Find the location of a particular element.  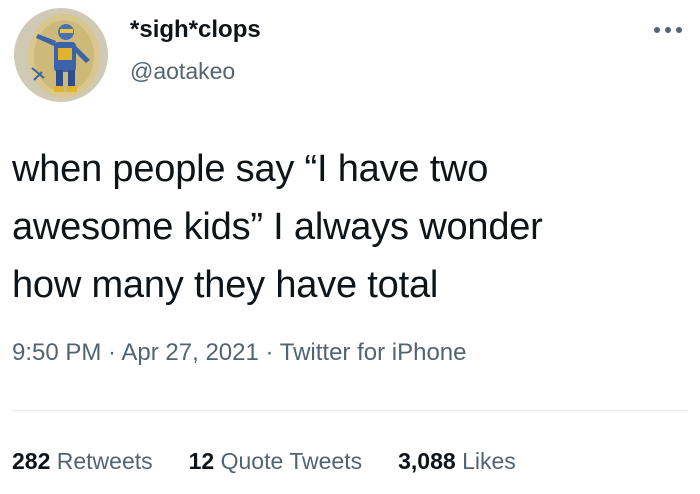

avatar-image is located at coordinates (61, 55).